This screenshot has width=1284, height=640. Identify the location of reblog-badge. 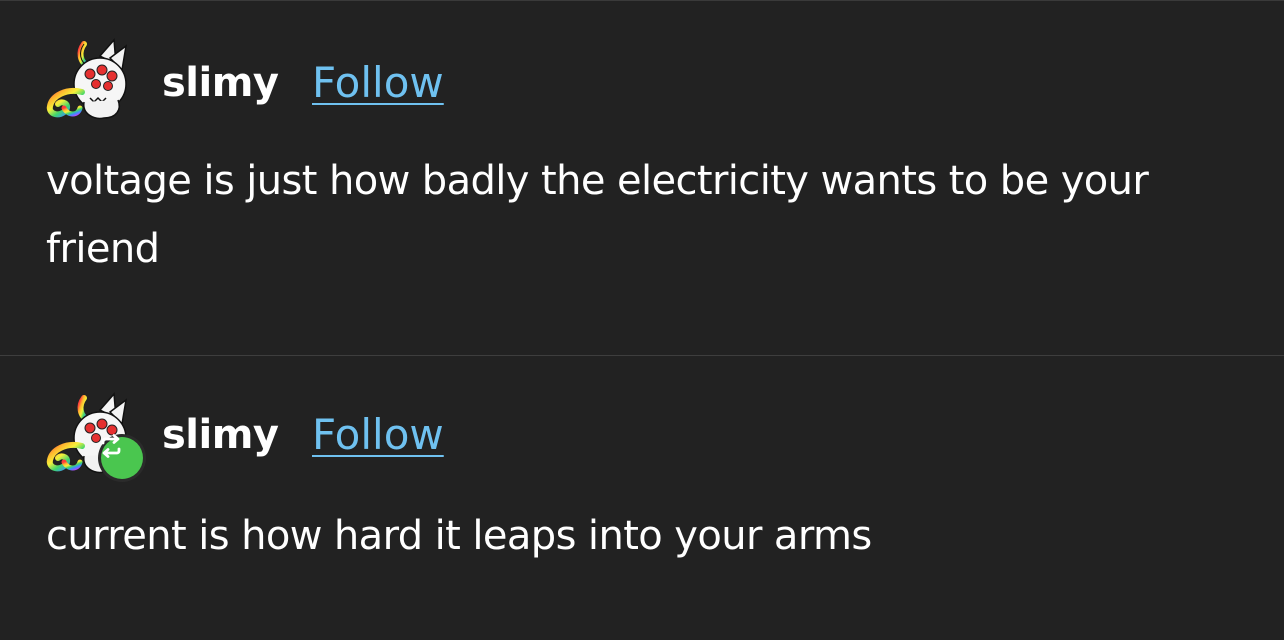
(122, 458).